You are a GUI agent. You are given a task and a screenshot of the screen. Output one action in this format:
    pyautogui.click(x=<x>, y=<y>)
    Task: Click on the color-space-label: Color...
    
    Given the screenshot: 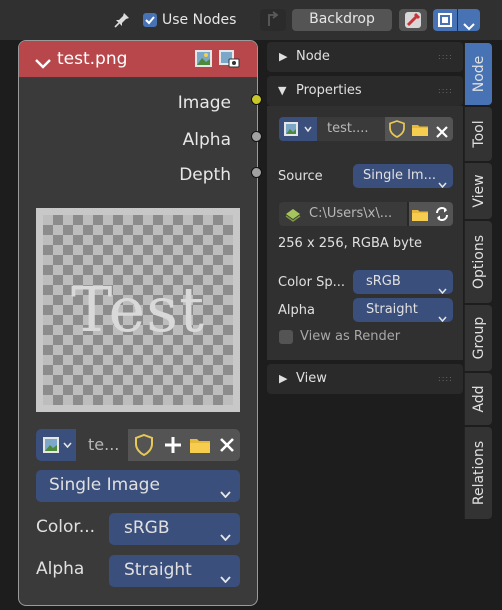 What is the action you would take?
    pyautogui.click(x=66, y=527)
    